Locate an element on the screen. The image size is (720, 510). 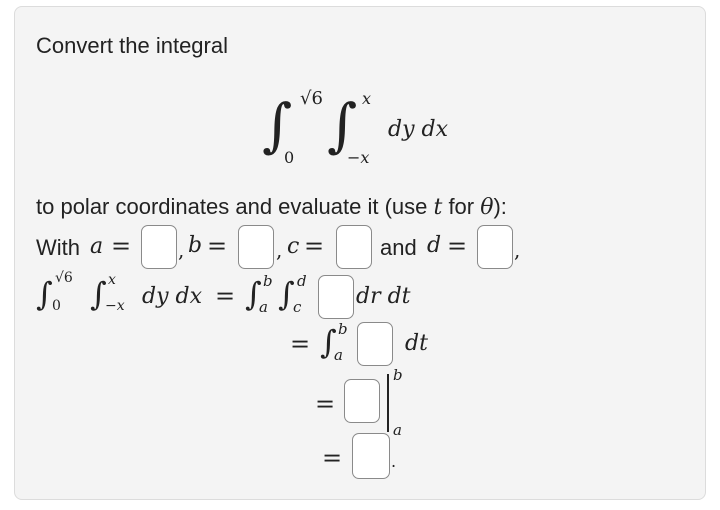
evaluation-bar is located at coordinates (388, 403).